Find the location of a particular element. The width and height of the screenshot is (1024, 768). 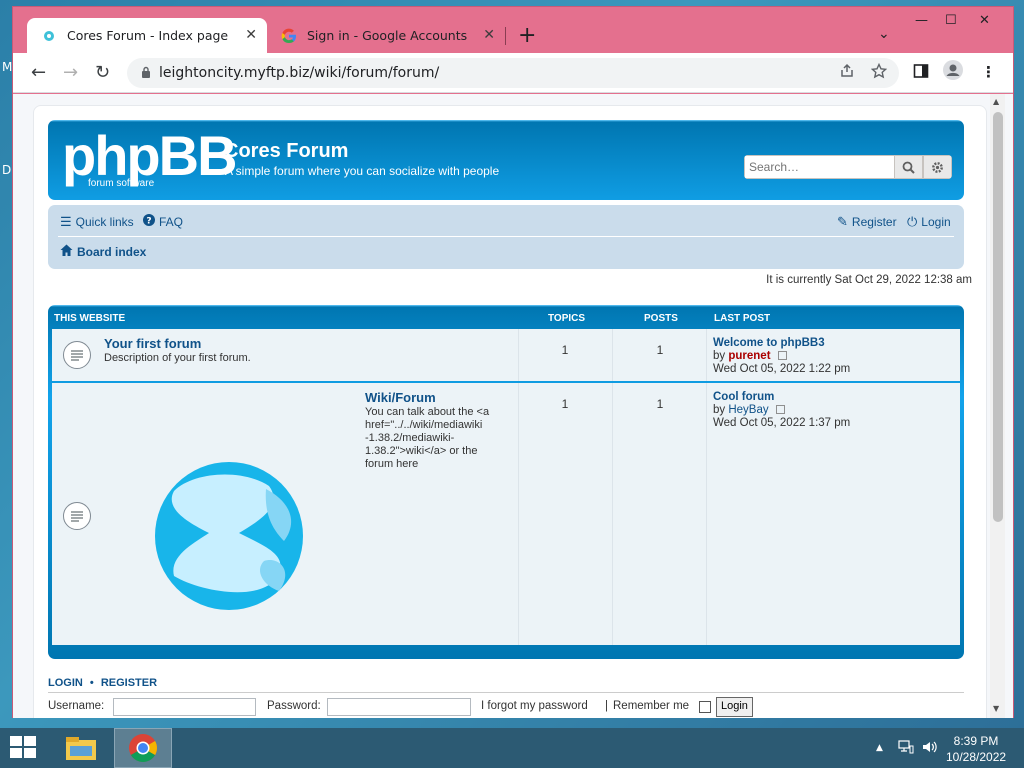

chrome-taskbar-icon is located at coordinates (143, 748).